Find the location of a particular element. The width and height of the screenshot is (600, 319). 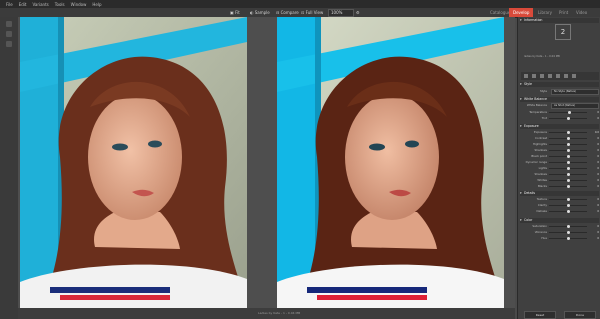

exposure-slider-value: 0.0 is located at coordinates (594, 132).